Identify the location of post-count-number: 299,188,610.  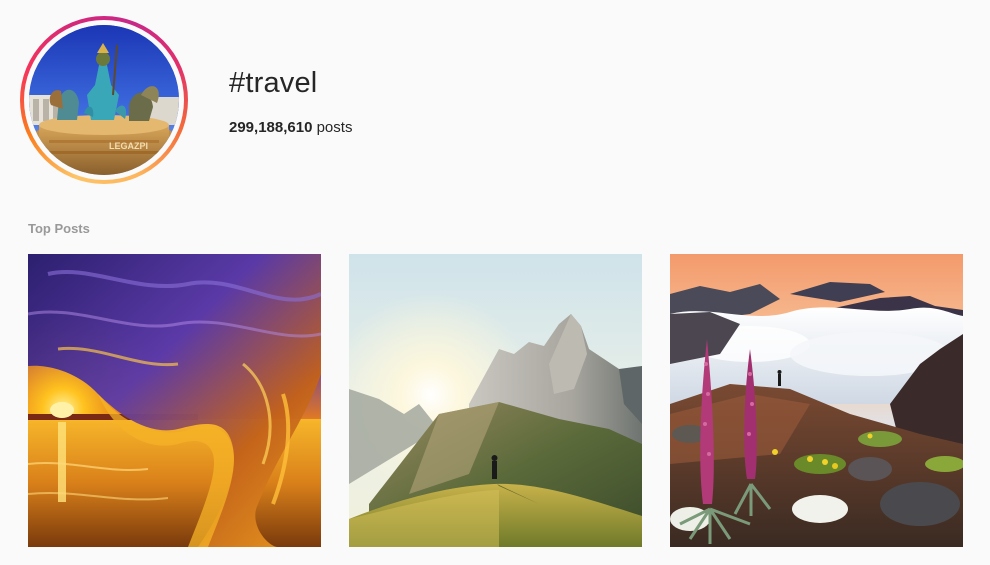
(271, 127).